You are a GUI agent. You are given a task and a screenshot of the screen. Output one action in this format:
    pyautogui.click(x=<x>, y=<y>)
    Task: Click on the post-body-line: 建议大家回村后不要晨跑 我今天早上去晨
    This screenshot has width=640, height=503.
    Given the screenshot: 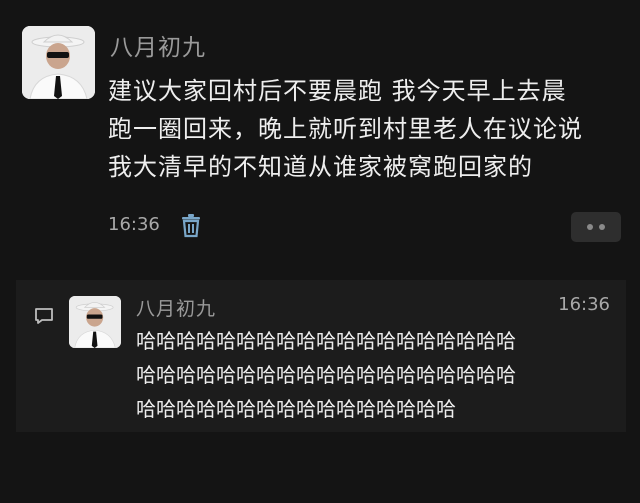 What is the action you would take?
    pyautogui.click(x=337, y=91)
    